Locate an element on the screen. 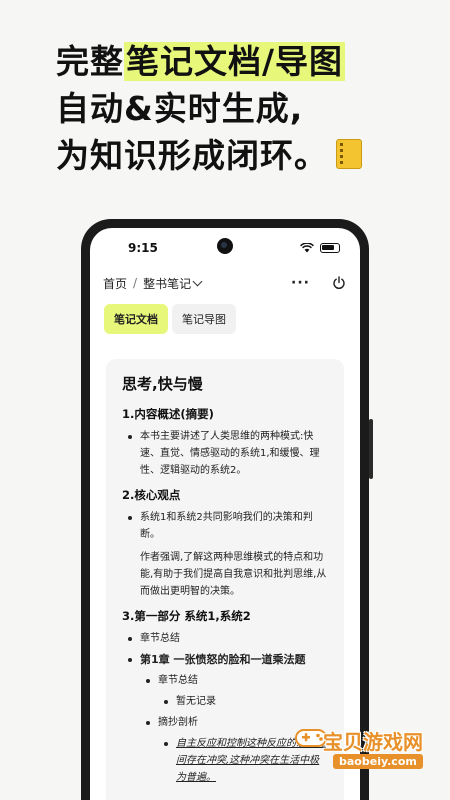 The image size is (450, 800). status-bar: 9:15 is located at coordinates (225, 248).